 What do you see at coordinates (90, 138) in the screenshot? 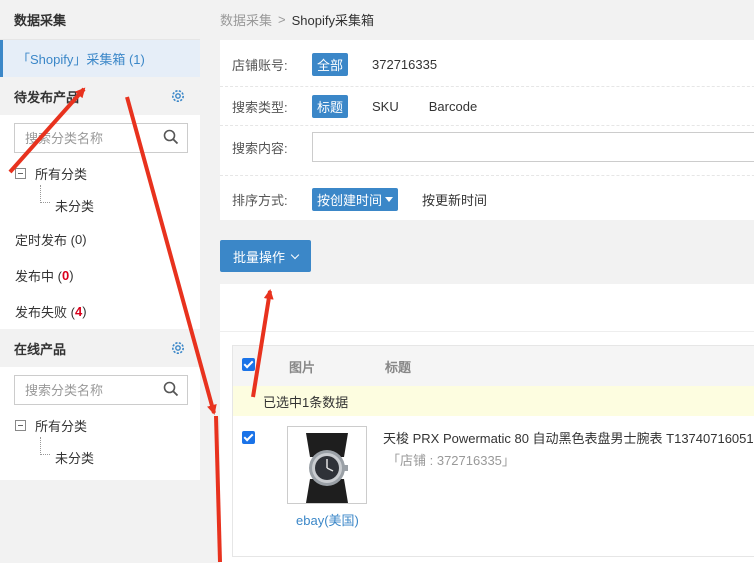
I see `category-search-input` at bounding box center [90, 138].